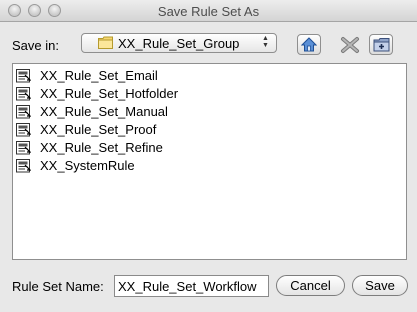 The image size is (417, 312). I want to click on list-item: XX_Rule_Set_Manual, so click(206, 112).